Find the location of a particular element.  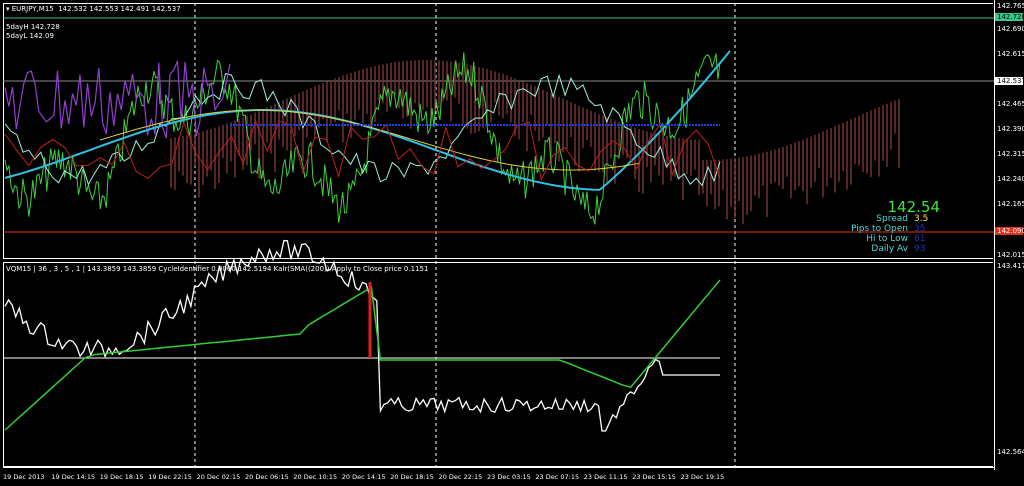

price-label: 142.015 is located at coordinates (1010, 255).